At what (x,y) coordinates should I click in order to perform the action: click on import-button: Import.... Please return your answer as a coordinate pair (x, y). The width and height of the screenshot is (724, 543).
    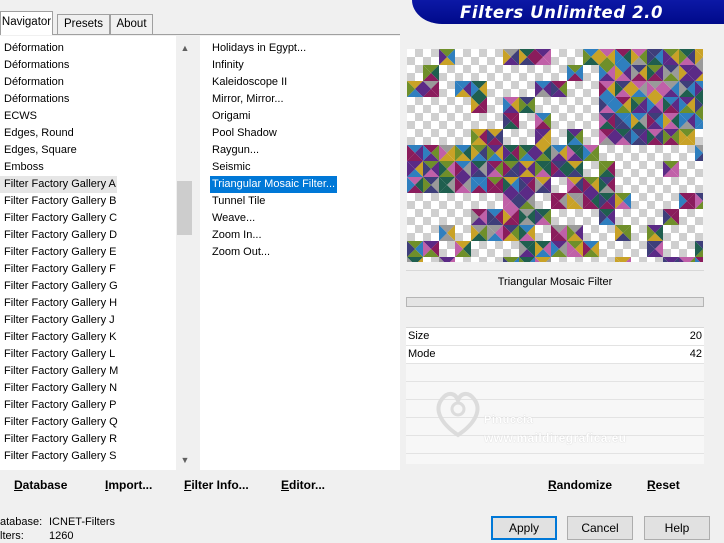
    Looking at the image, I should click on (128, 485).